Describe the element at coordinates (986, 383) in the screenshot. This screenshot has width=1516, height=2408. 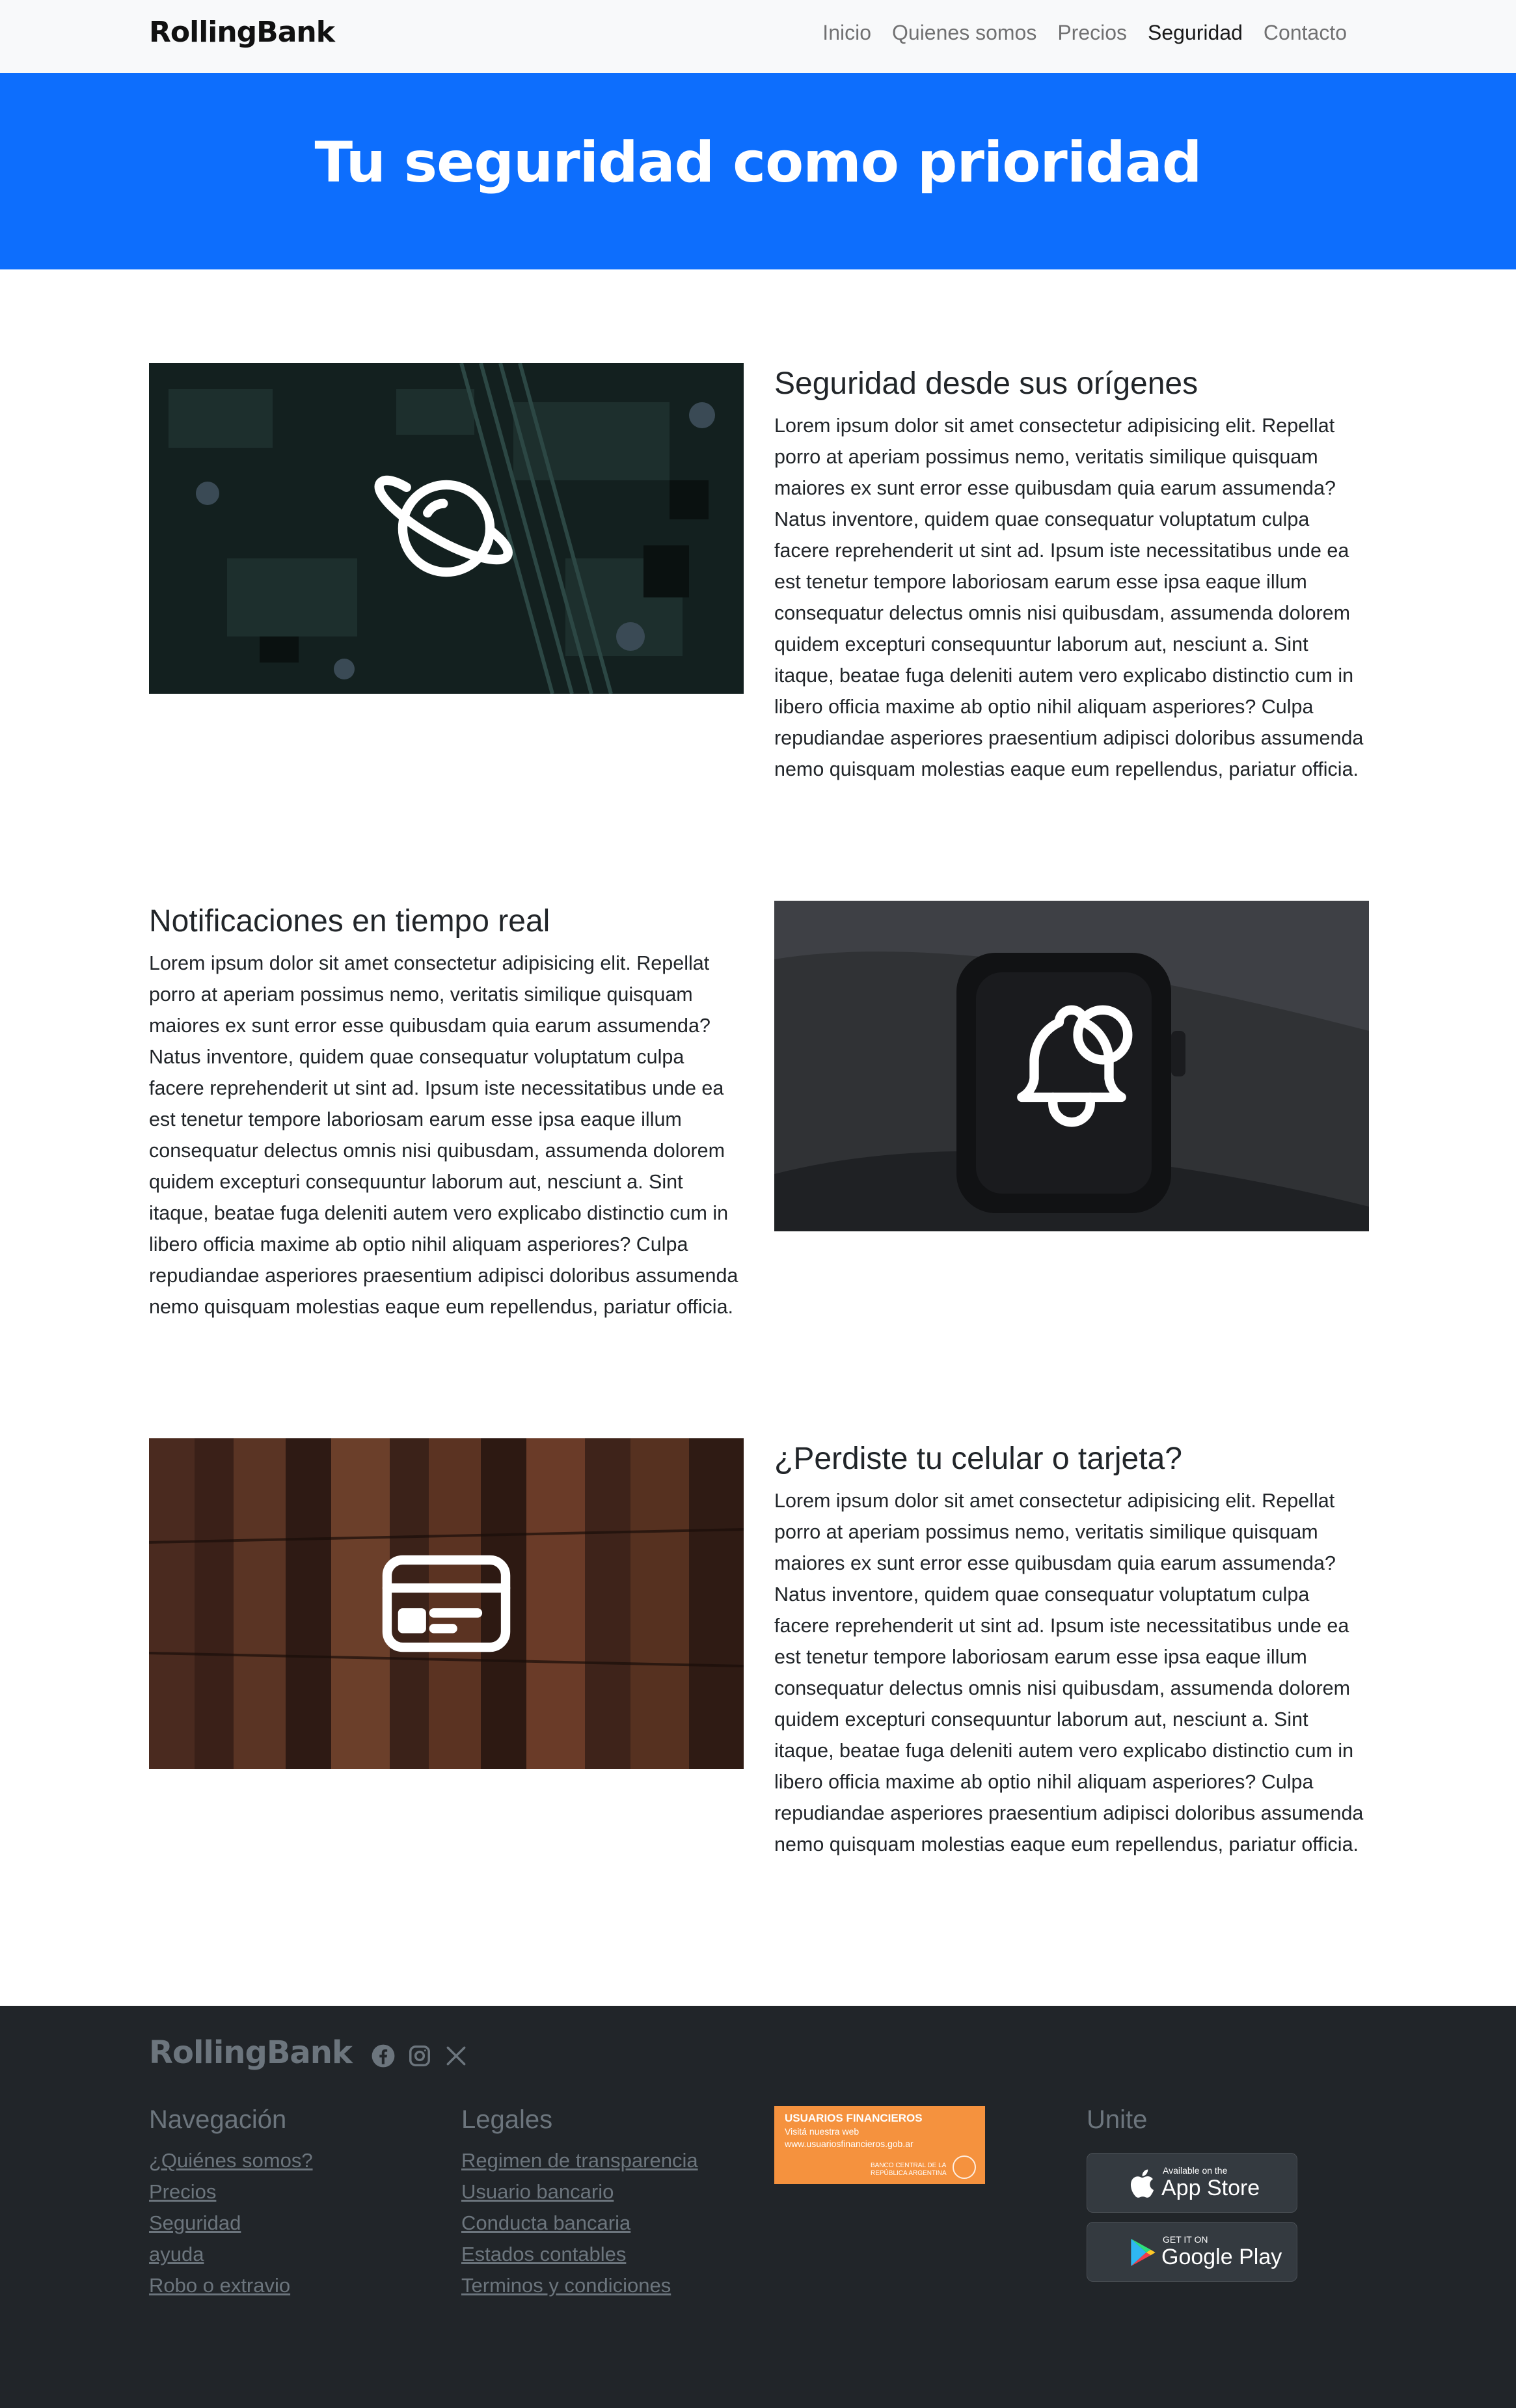
I see `feature-title: Seguridad desde sus orígenes` at that location.